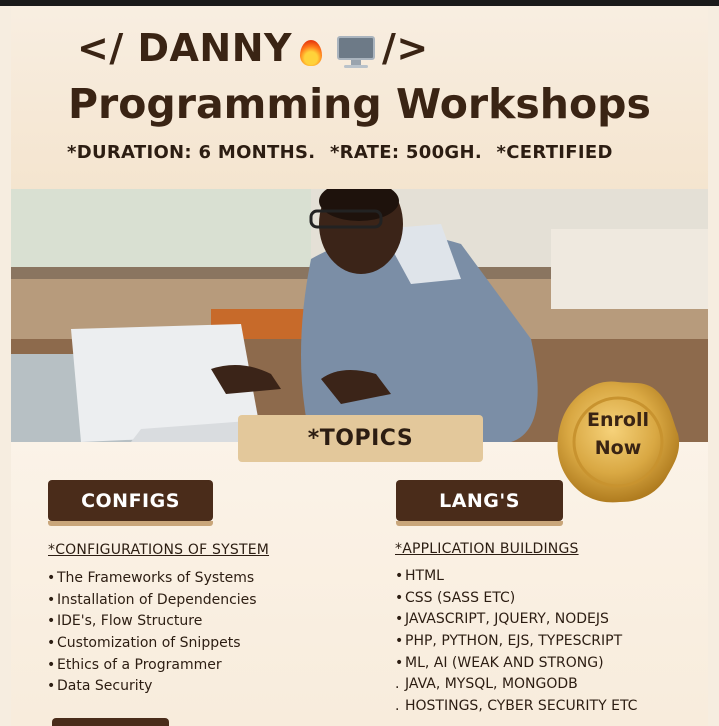 The width and height of the screenshot is (719, 726). I want to click on langs-tag: LANG'S, so click(479, 503).